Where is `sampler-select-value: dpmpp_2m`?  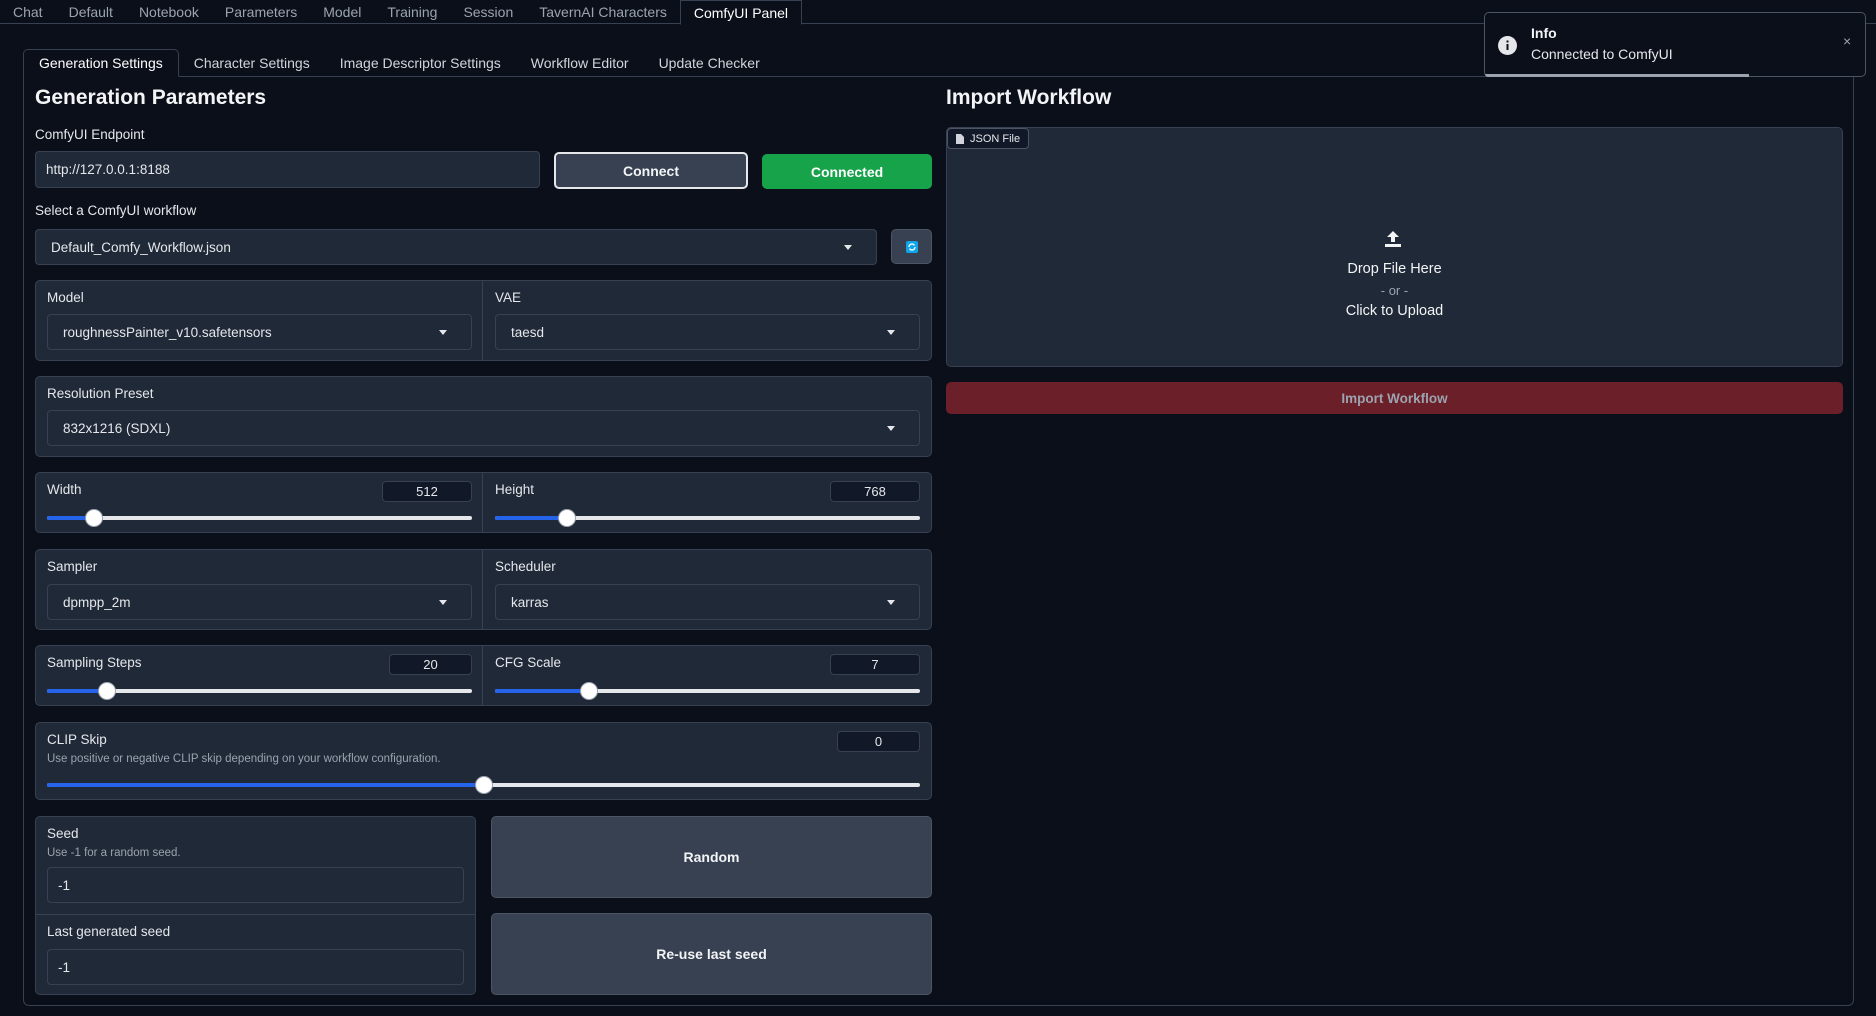
sampler-select-value: dpmpp_2m is located at coordinates (97, 602).